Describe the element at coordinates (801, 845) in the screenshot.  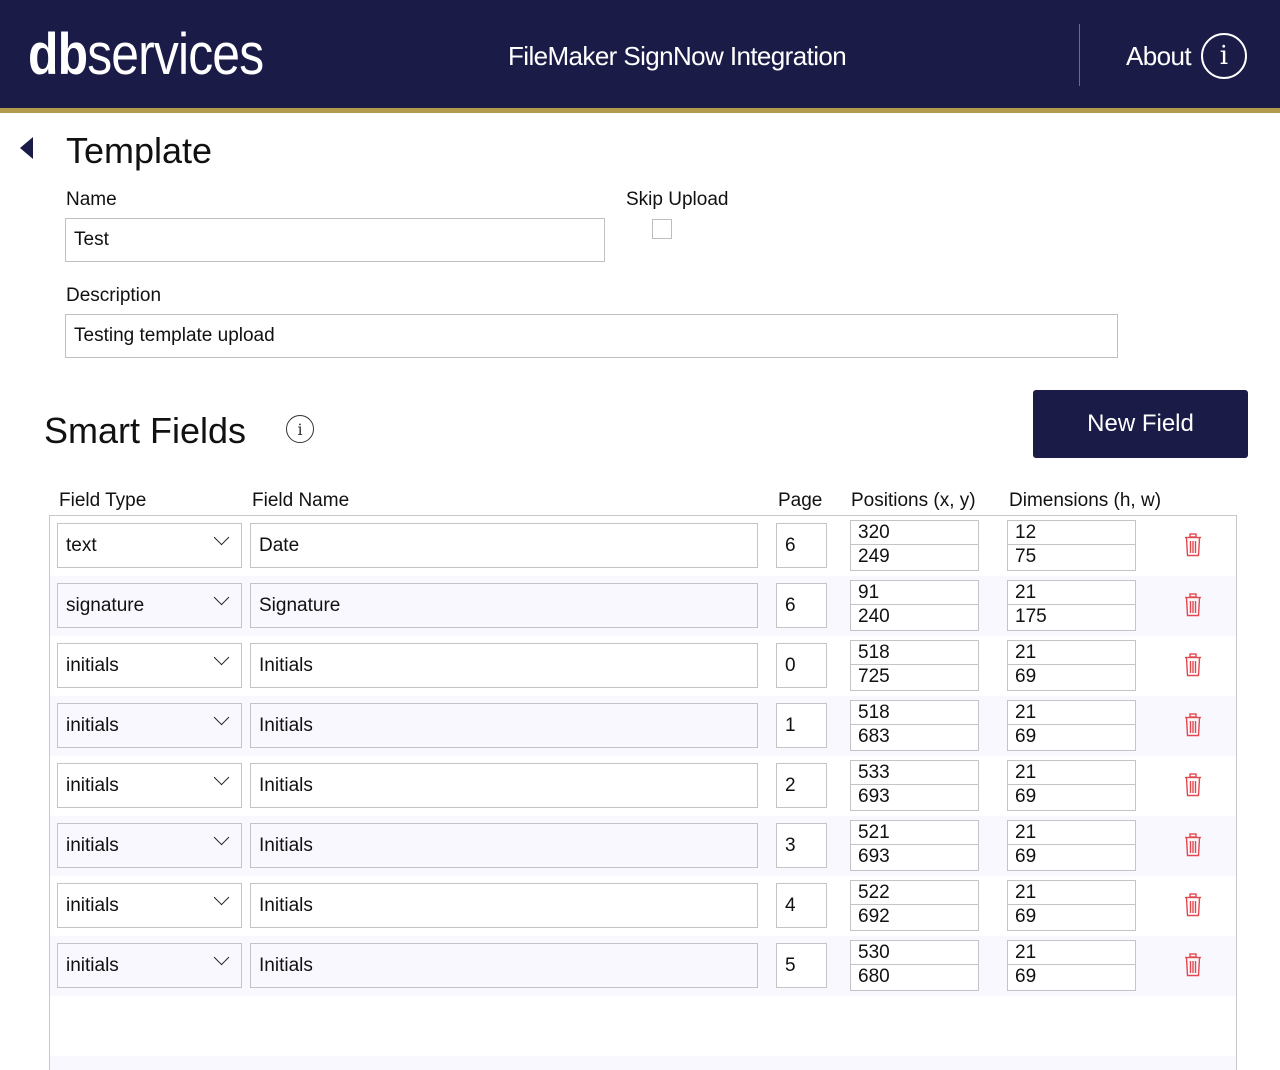
I see `page-input: 3` at that location.